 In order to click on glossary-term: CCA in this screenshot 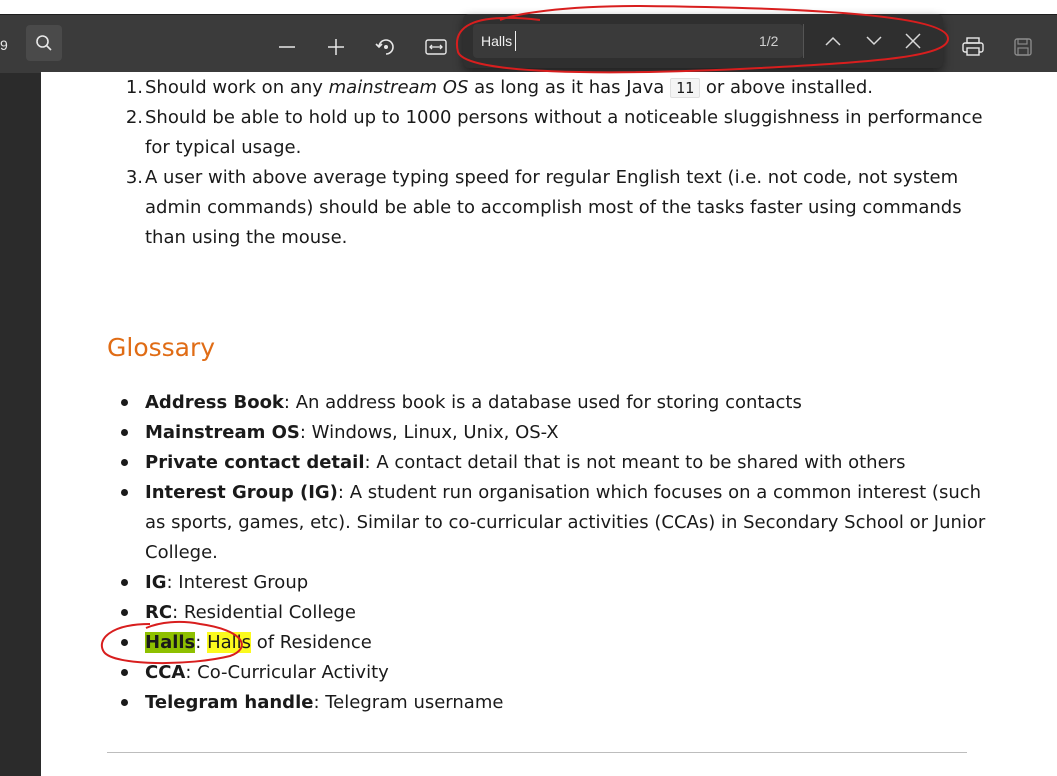, I will do `click(165, 672)`.